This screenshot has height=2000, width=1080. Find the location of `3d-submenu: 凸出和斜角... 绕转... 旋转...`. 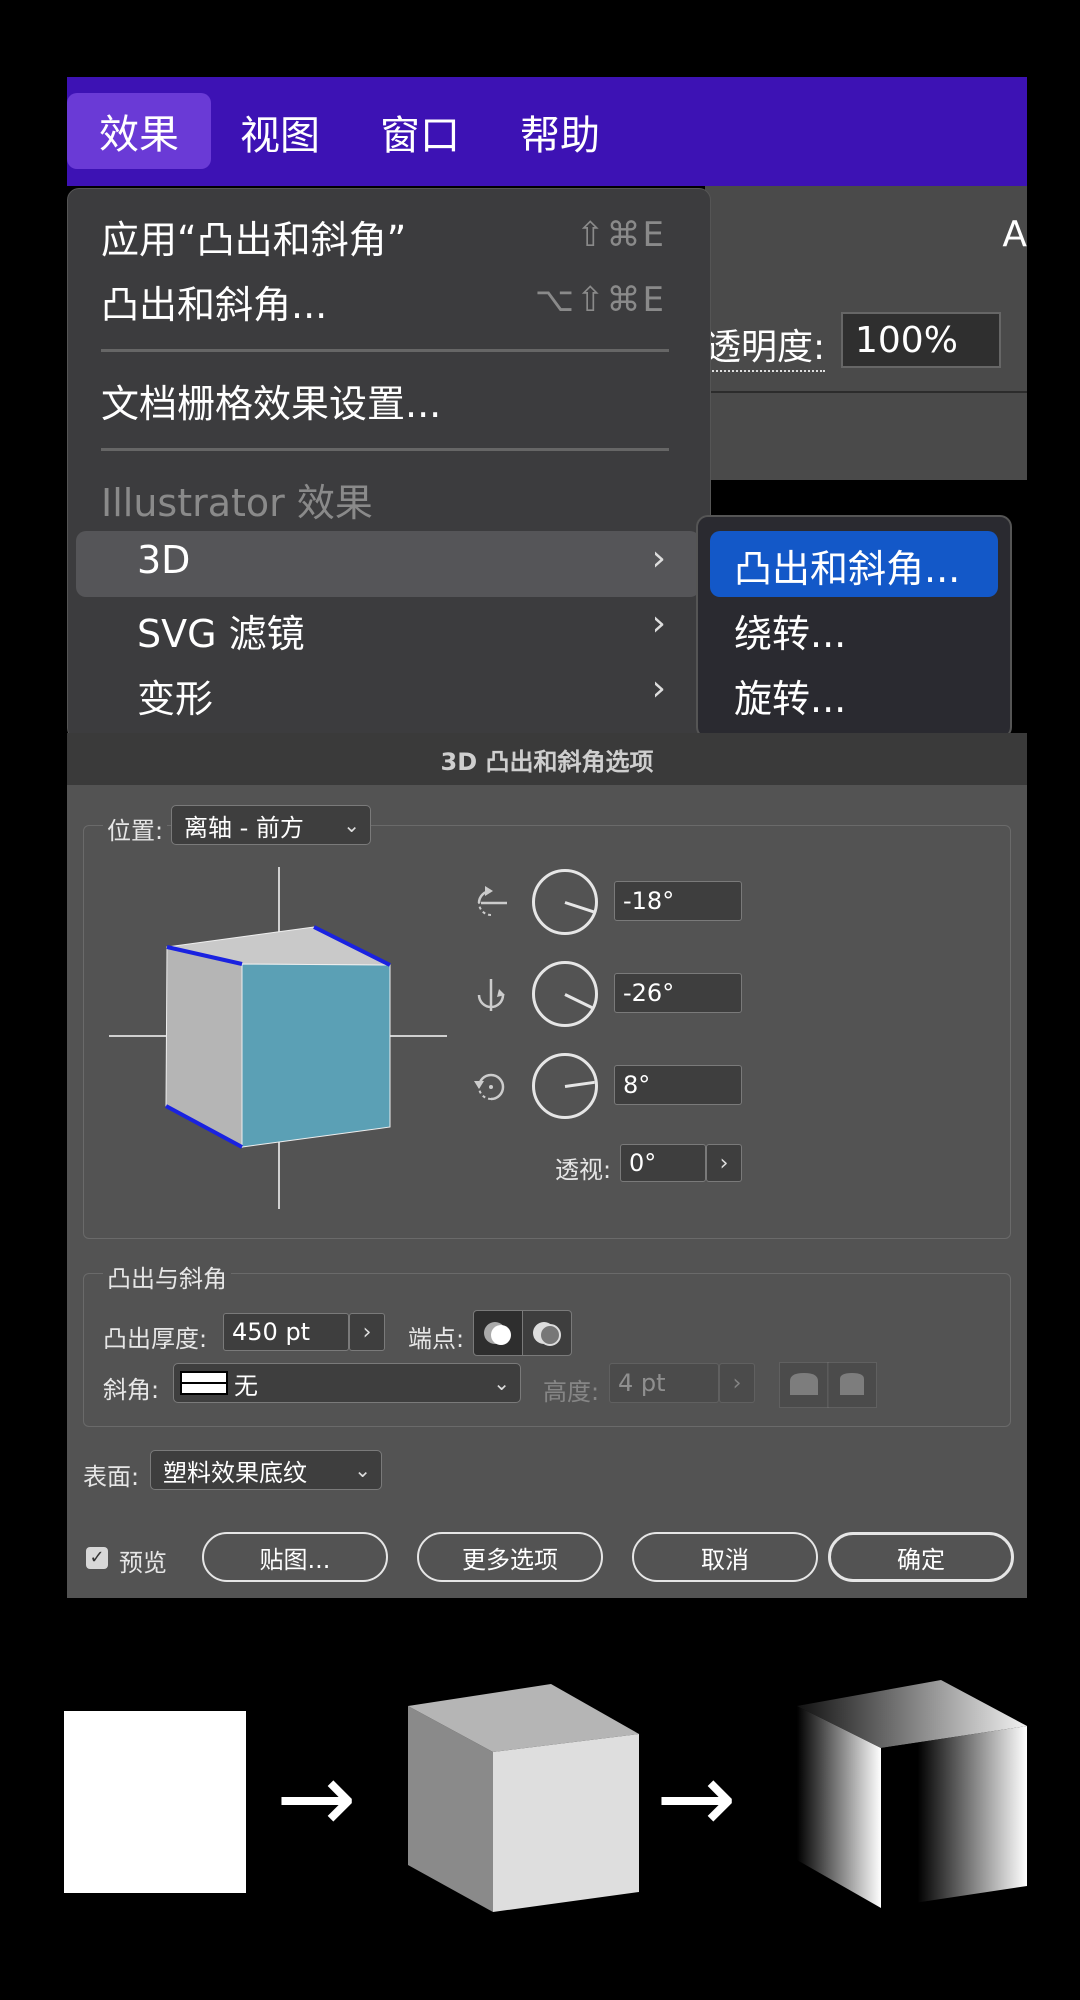

3d-submenu: 凸出和斜角... 绕转... 旋转... is located at coordinates (854, 627).